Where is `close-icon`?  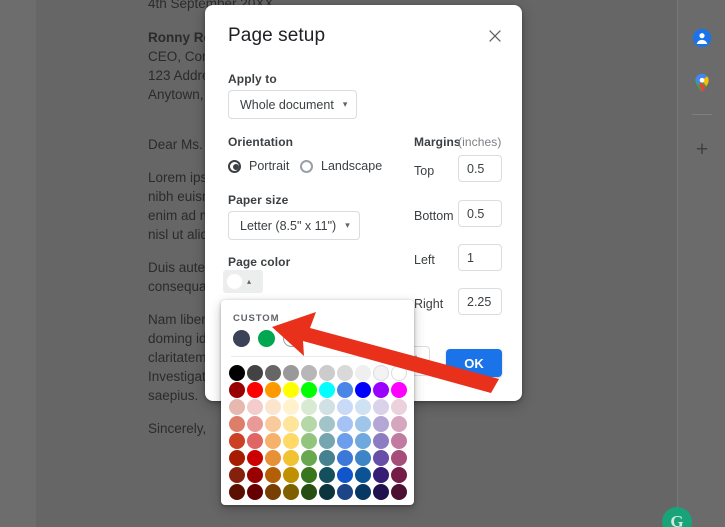
close-icon is located at coordinates (496, 37).